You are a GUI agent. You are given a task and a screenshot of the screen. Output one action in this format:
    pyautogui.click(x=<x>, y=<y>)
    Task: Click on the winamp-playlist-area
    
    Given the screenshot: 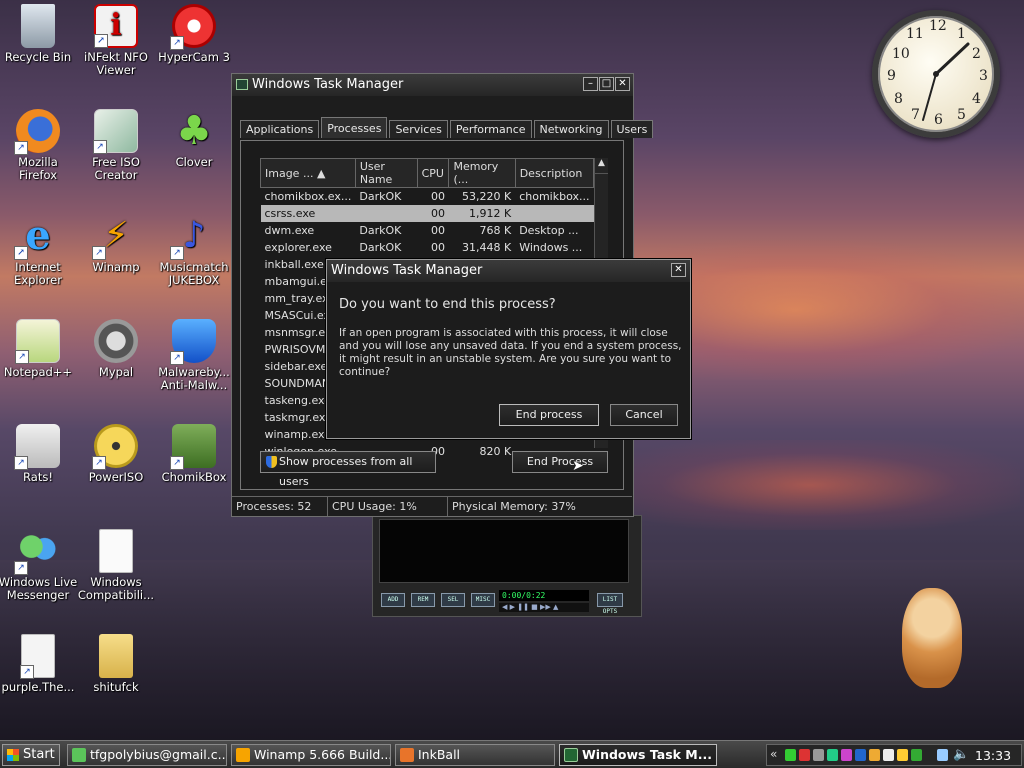 What is the action you would take?
    pyautogui.click(x=504, y=551)
    